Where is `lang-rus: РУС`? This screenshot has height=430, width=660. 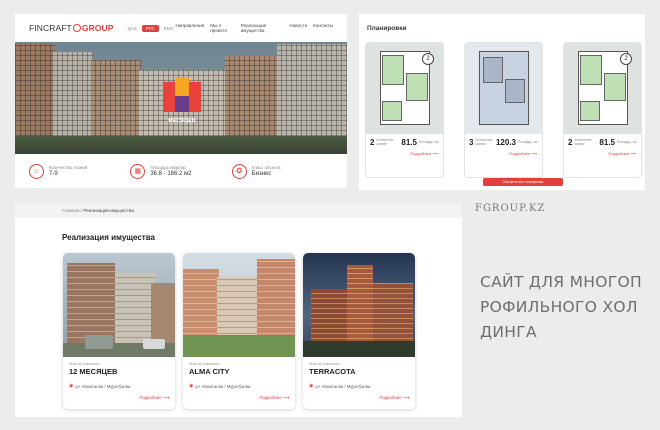 lang-rus: РУС is located at coordinates (150, 28).